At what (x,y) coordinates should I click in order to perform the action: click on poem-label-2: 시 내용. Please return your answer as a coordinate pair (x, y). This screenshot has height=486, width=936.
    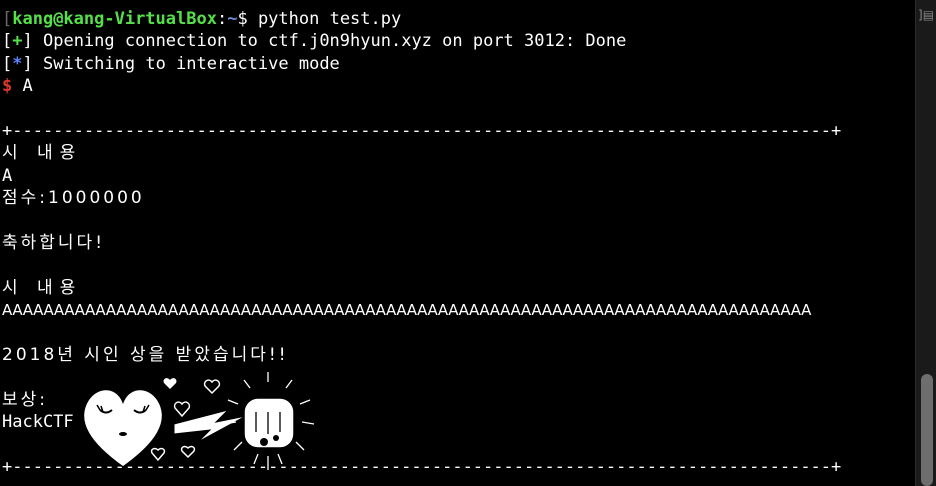
    Looking at the image, I should click on (42, 287).